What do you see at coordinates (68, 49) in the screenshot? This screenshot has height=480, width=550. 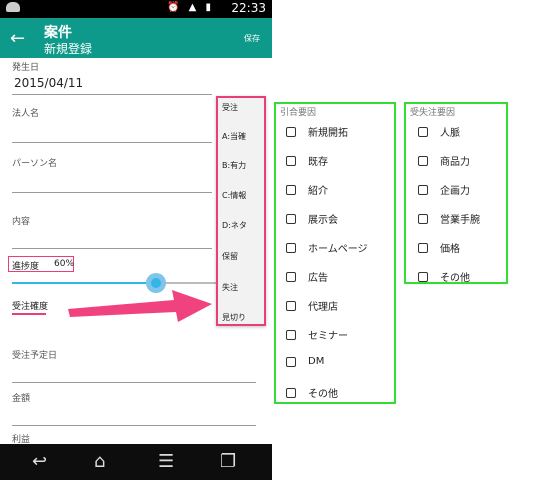 I see `app-subtitle: 新規登録` at bounding box center [68, 49].